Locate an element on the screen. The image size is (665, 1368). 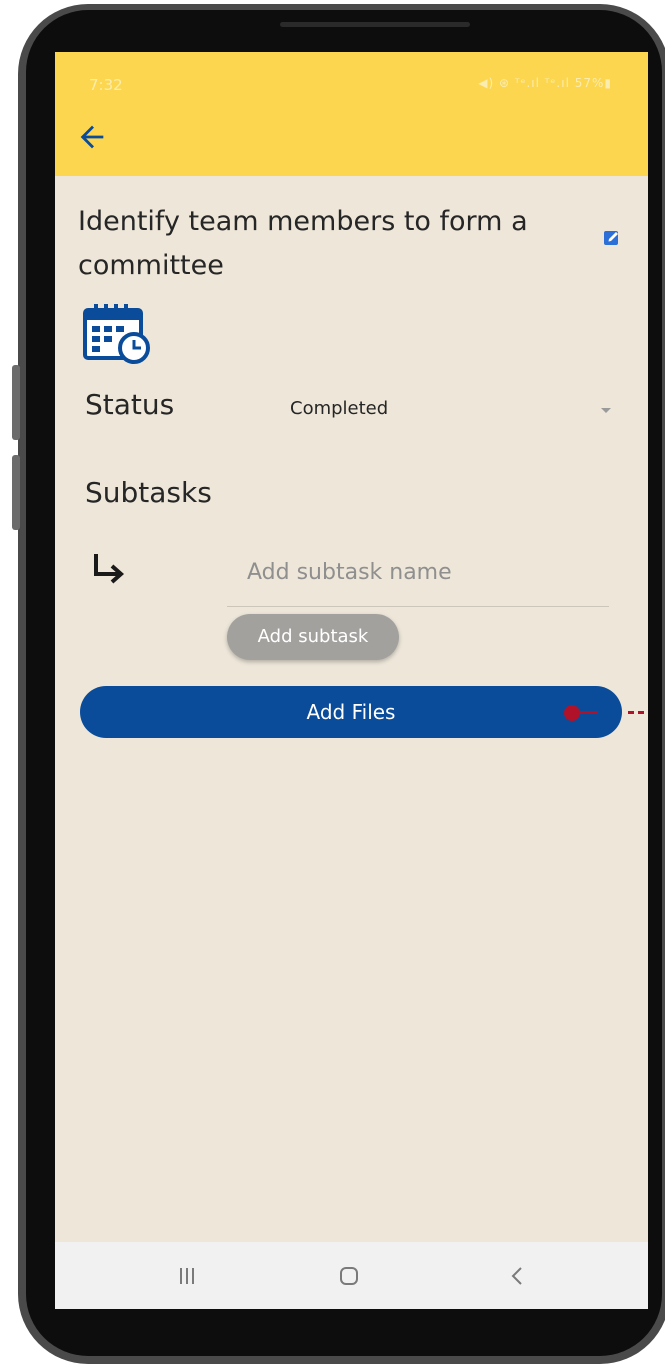
calendar-clock-icon is located at coordinates (116, 334).